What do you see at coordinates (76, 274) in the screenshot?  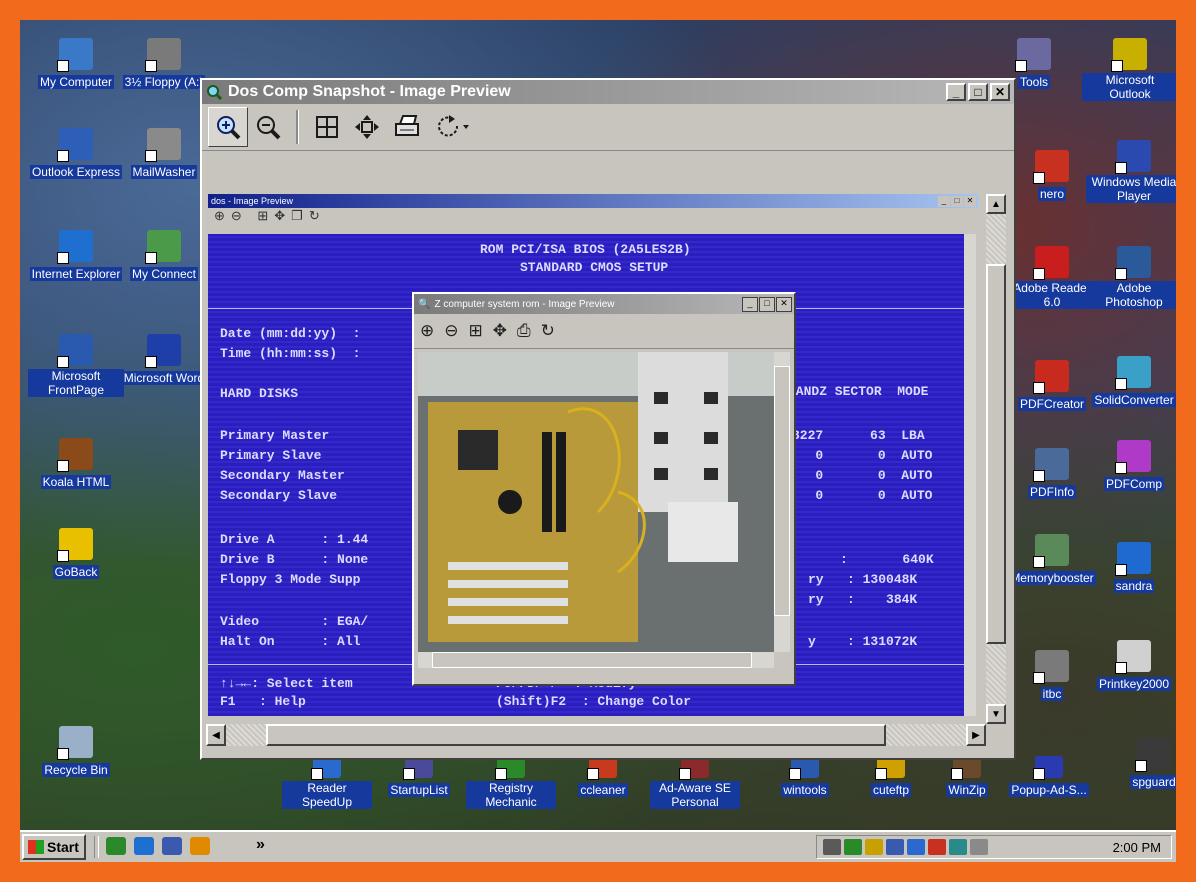 I see `desktop-icon-label: Internet Explorer` at bounding box center [76, 274].